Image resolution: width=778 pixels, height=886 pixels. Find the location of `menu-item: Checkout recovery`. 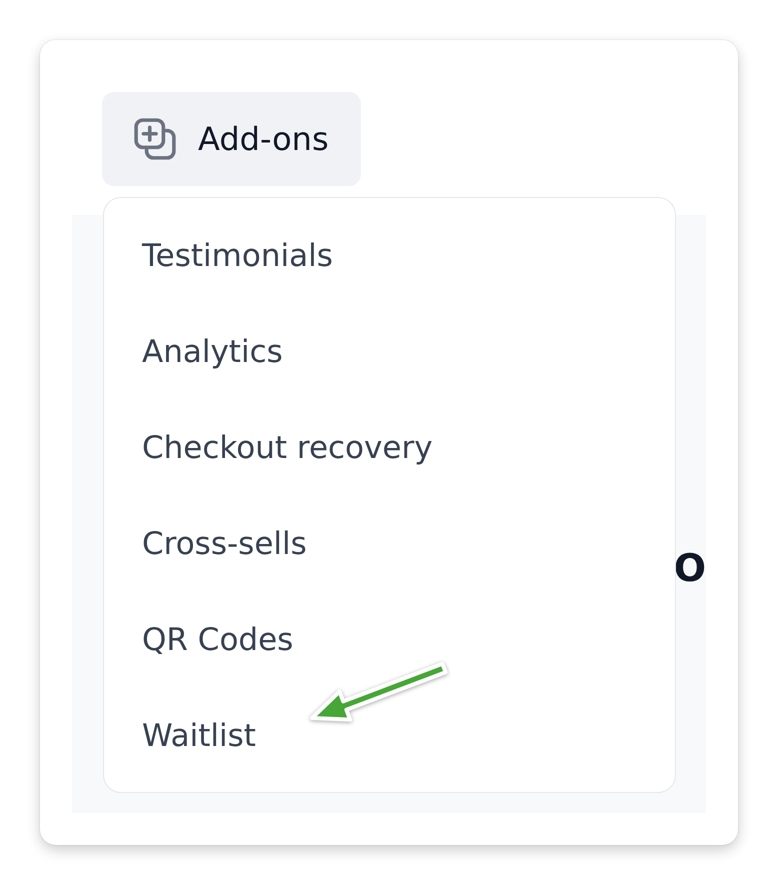

menu-item: Checkout recovery is located at coordinates (389, 448).